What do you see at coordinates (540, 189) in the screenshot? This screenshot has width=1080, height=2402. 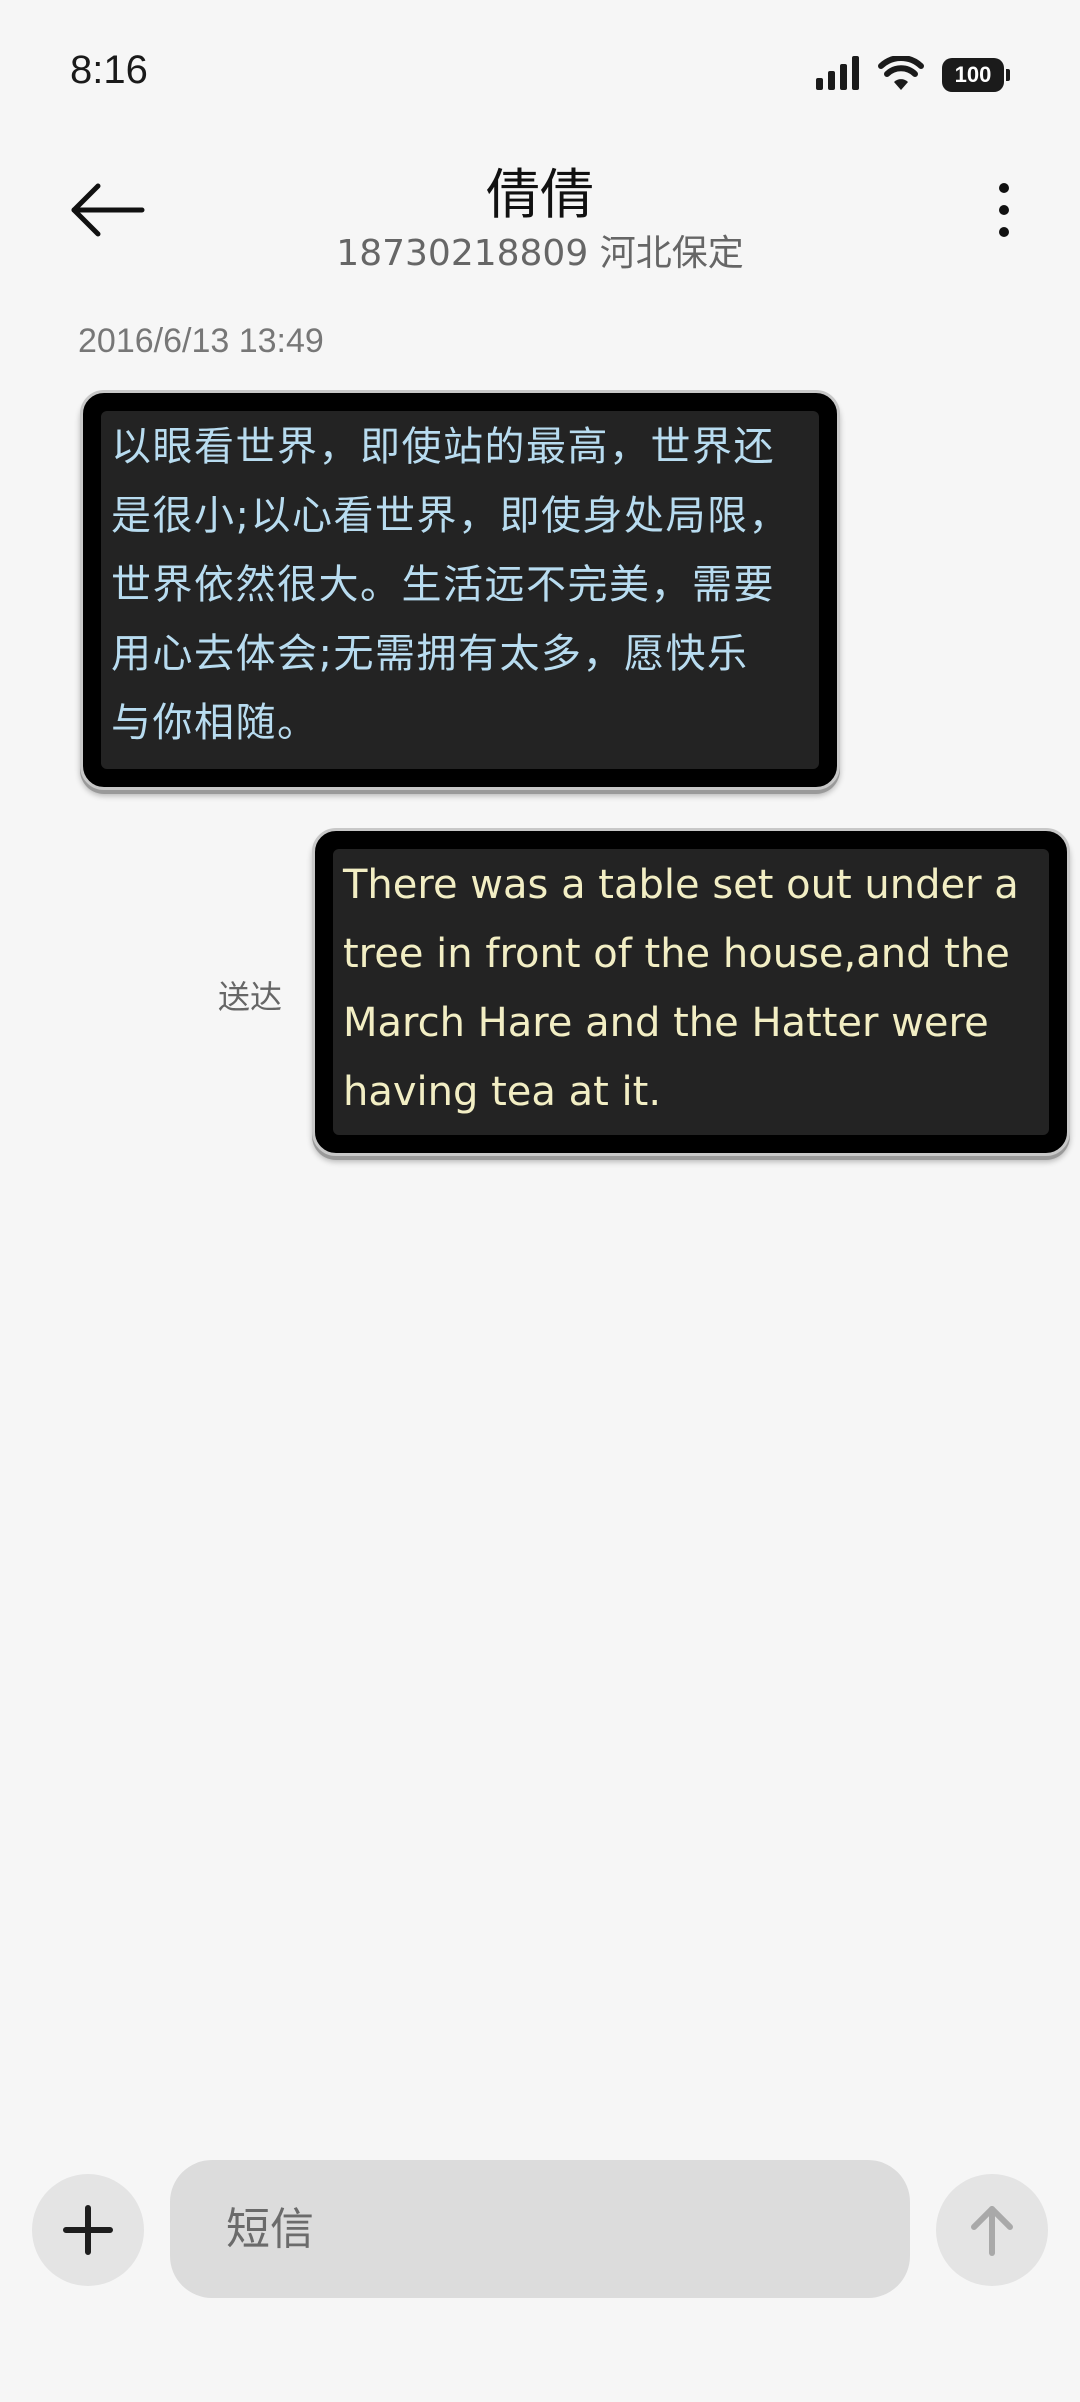 I see `contact-name: 倩倩` at bounding box center [540, 189].